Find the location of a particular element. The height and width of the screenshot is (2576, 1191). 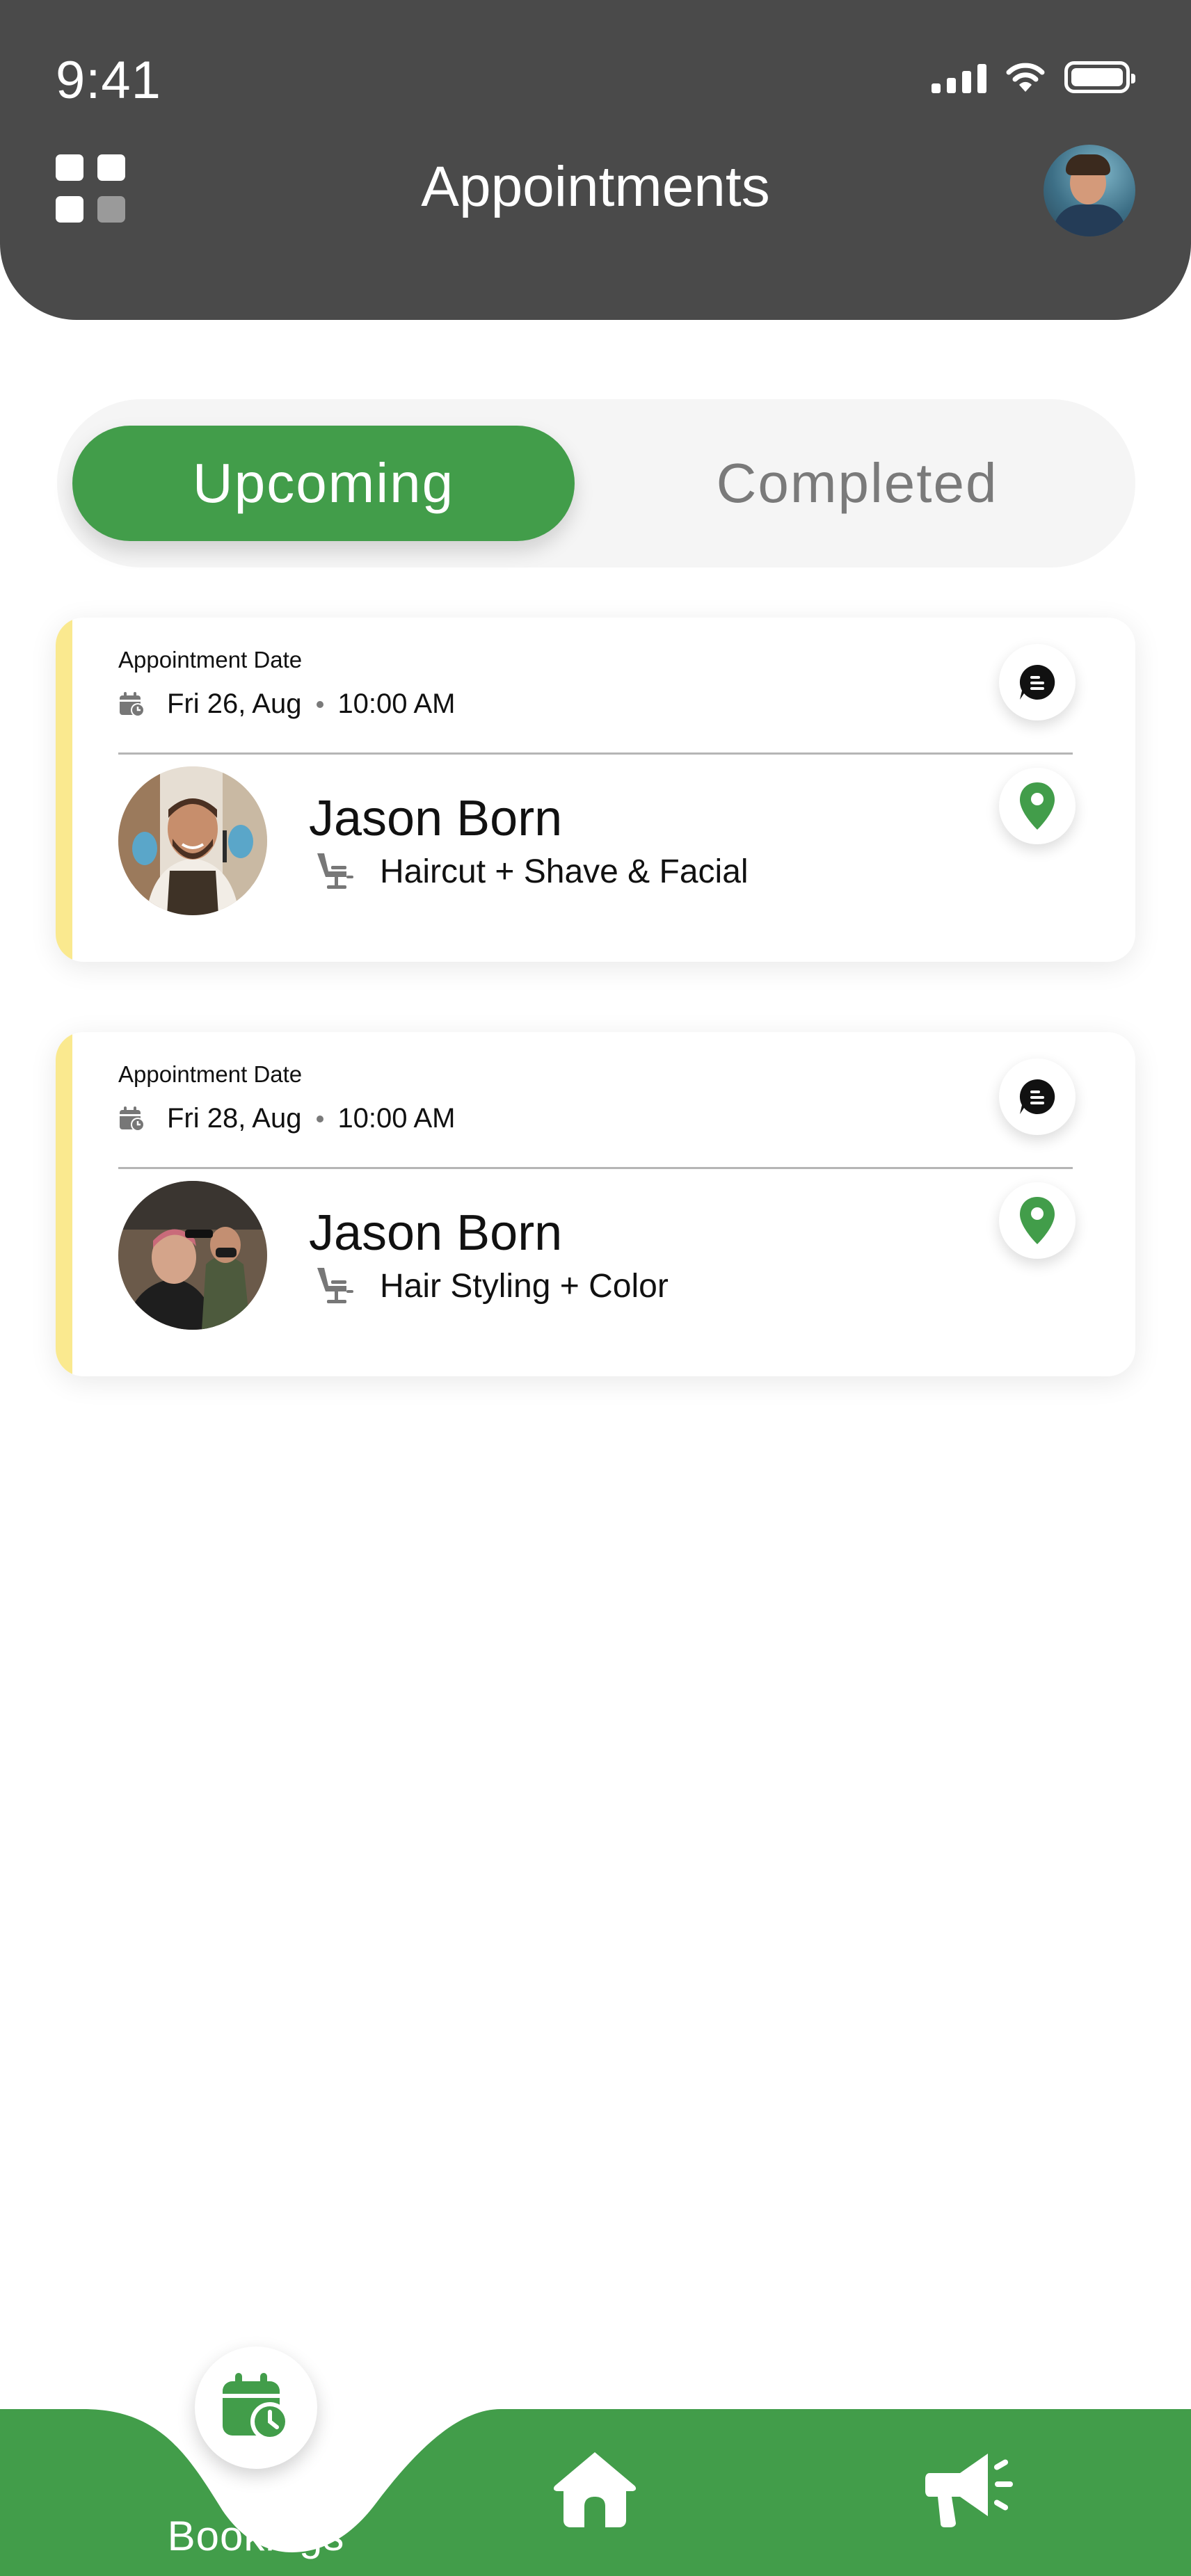

service-name: Hair Styling + Color is located at coordinates (524, 1286).